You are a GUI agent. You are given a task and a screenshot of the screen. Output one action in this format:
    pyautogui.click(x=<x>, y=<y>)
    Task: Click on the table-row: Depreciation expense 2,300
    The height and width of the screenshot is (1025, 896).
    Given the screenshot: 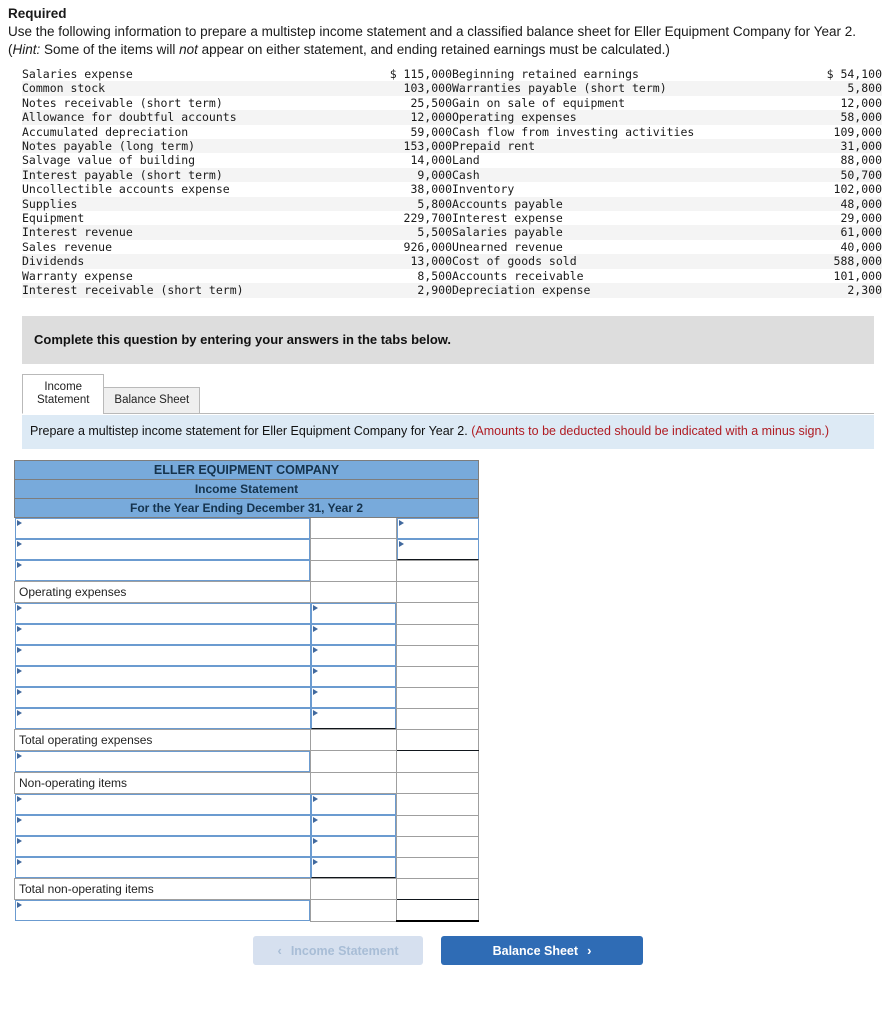 What is the action you would take?
    pyautogui.click(x=667, y=290)
    